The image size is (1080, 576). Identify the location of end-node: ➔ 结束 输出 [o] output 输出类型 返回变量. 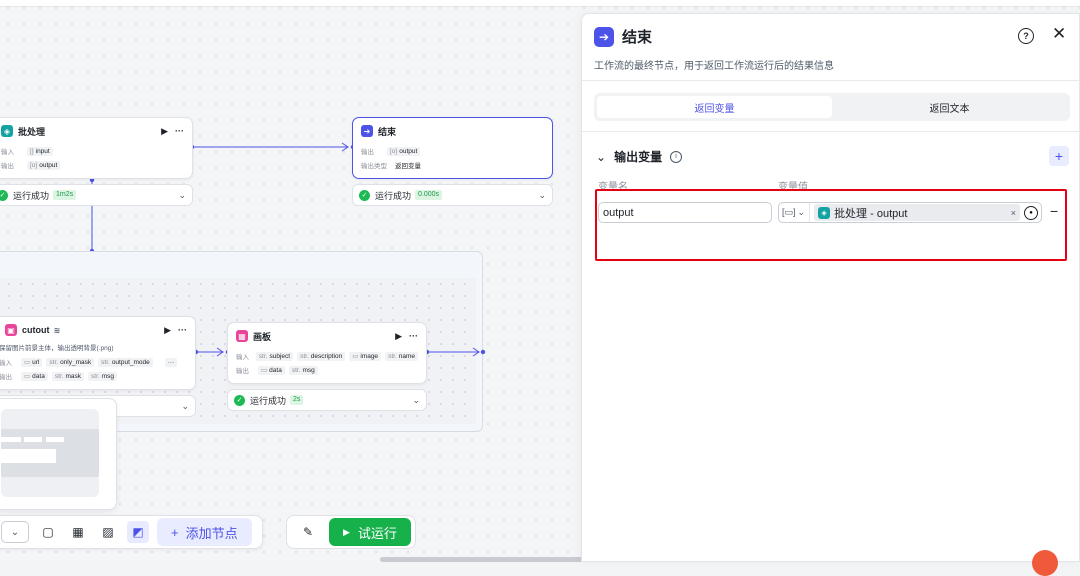
(452, 148).